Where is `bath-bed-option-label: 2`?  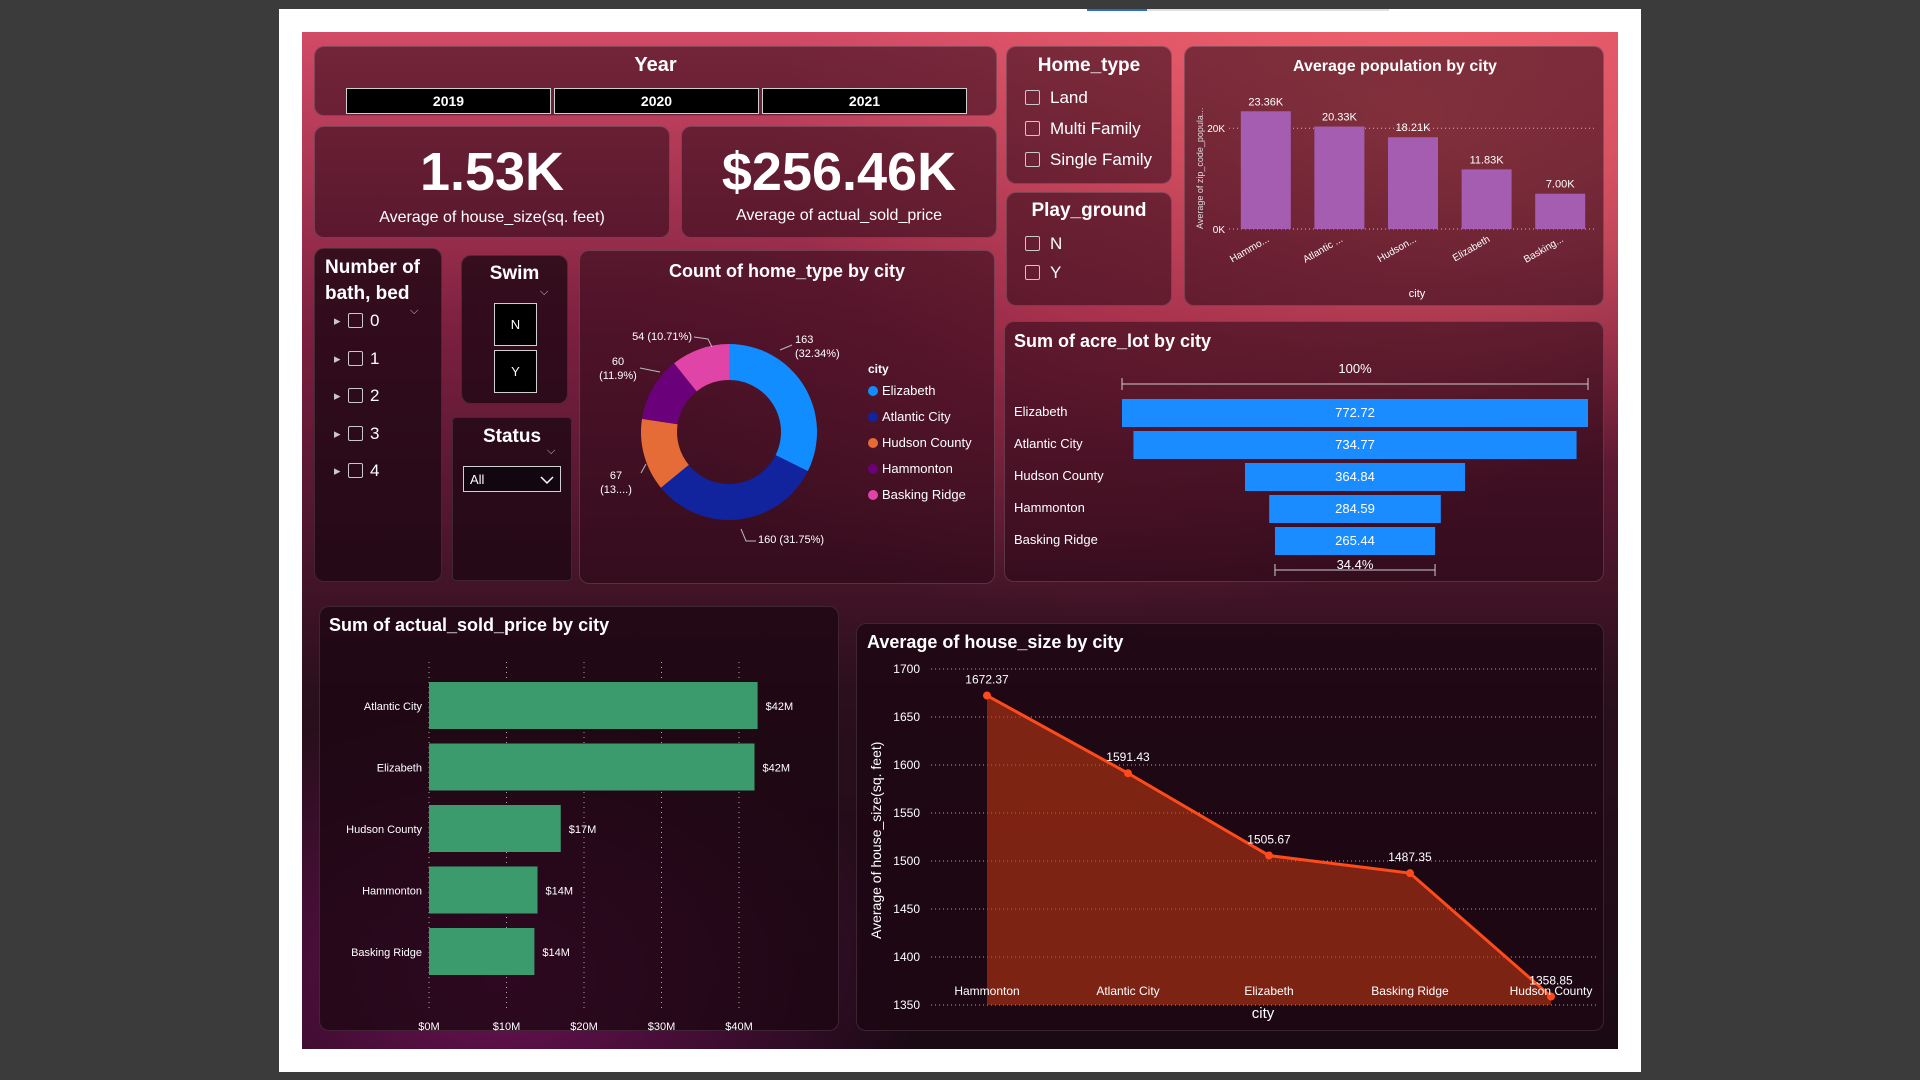
bath-bed-option-label: 2 is located at coordinates (374, 396).